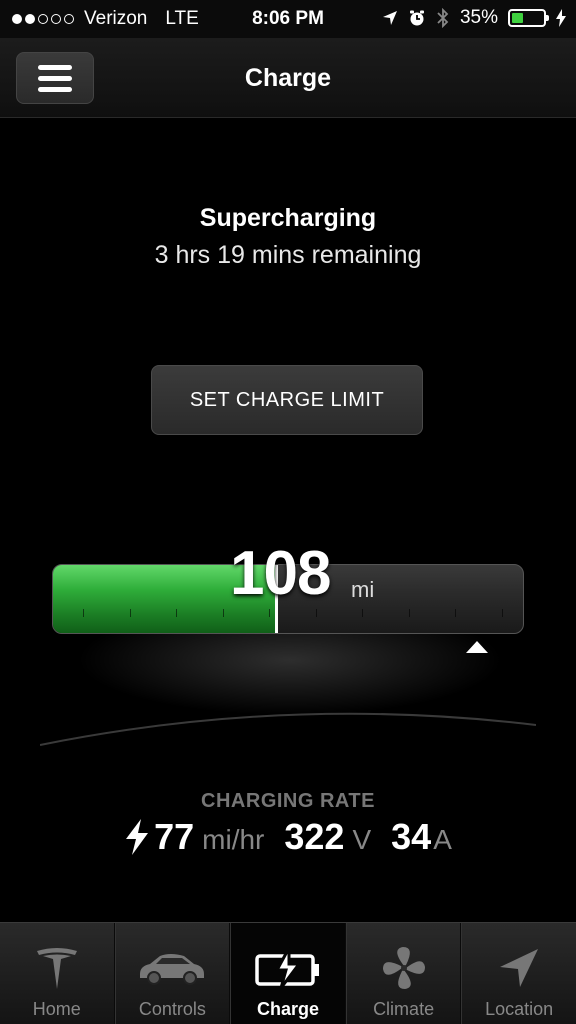  Describe the element at coordinates (389, 18) in the screenshot. I see `location-arrow-icon` at that location.